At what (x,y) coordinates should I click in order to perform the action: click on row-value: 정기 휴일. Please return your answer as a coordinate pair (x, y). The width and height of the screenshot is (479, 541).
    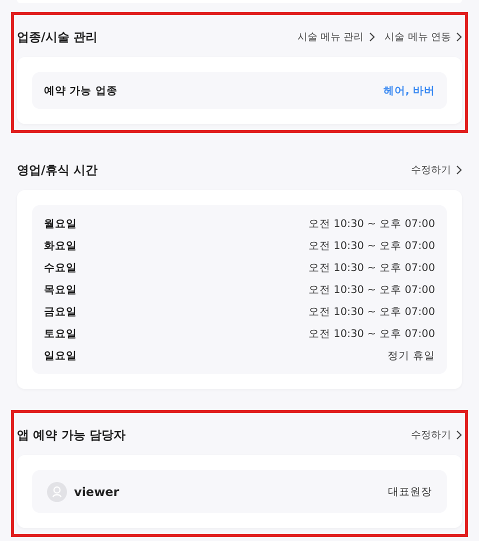
    Looking at the image, I should click on (411, 355).